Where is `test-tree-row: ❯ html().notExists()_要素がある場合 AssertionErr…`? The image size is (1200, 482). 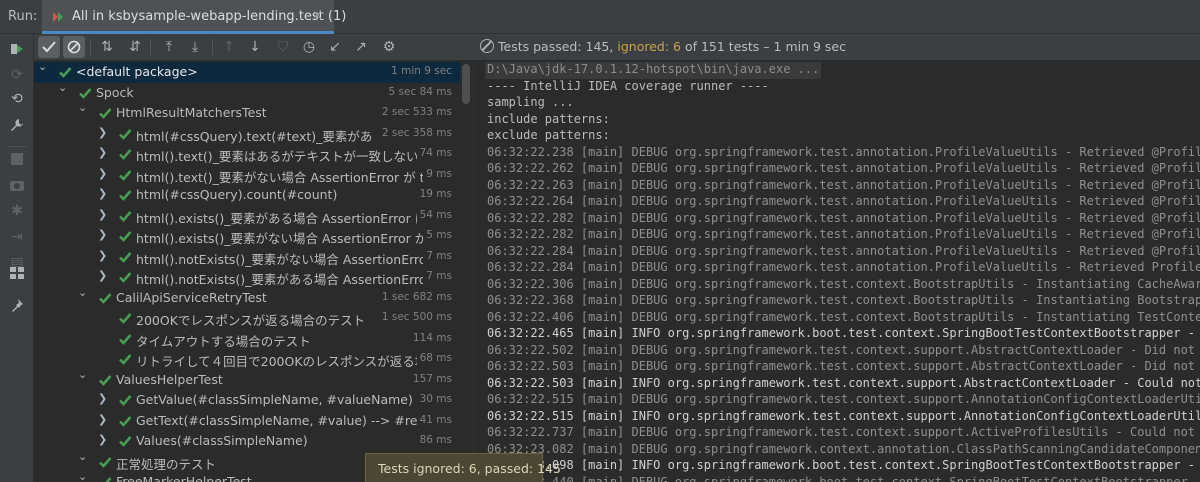 test-tree-row: ❯ html().notExists()_要素がある場合 AssertionErr… is located at coordinates (247, 277).